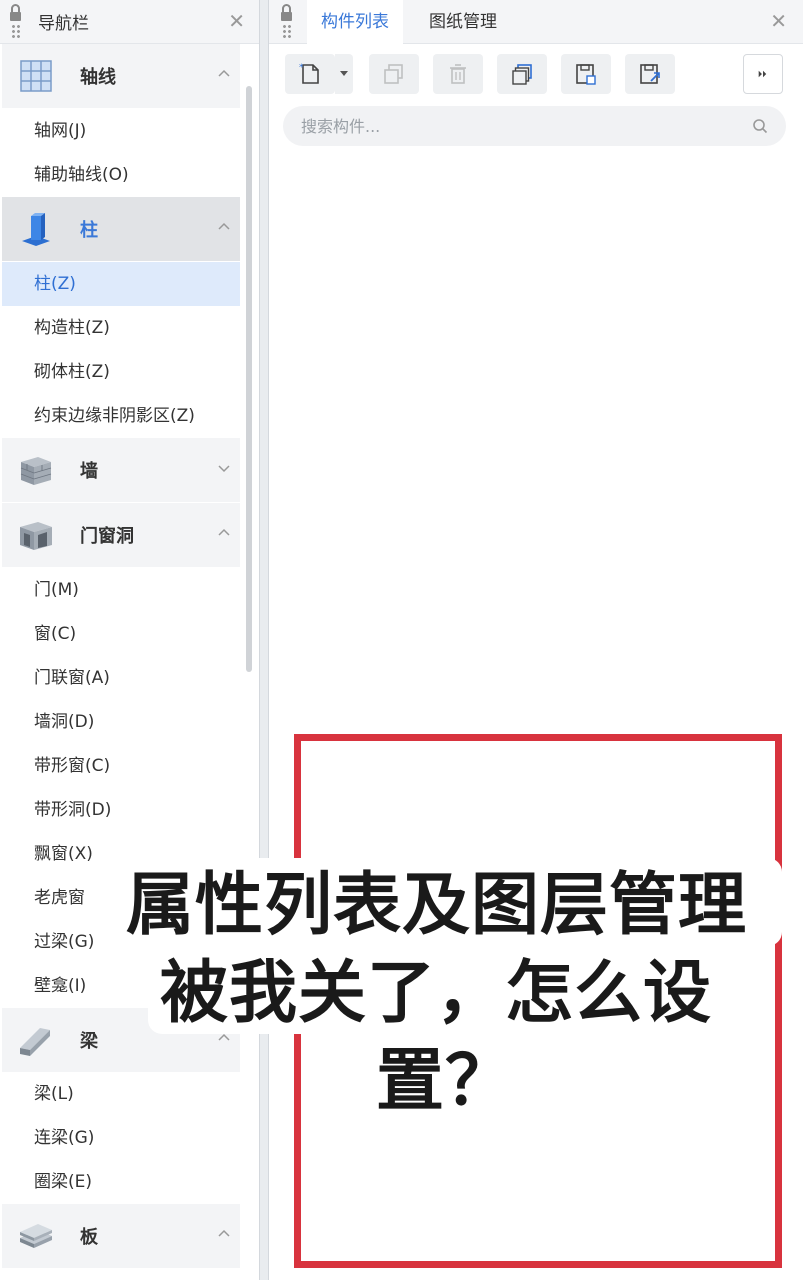 The width and height of the screenshot is (803, 1280). I want to click on door-opening-icon, so click(36, 535).